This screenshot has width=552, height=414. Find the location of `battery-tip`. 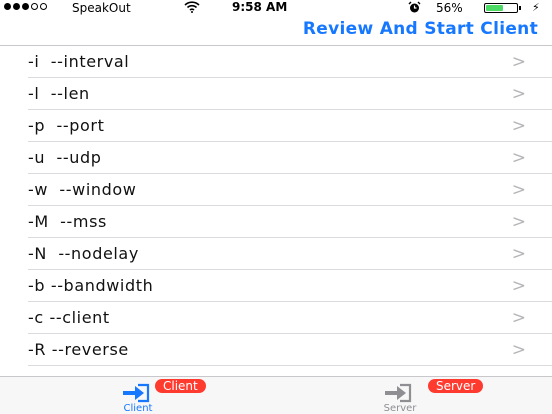

battery-tip is located at coordinates (520, 8).